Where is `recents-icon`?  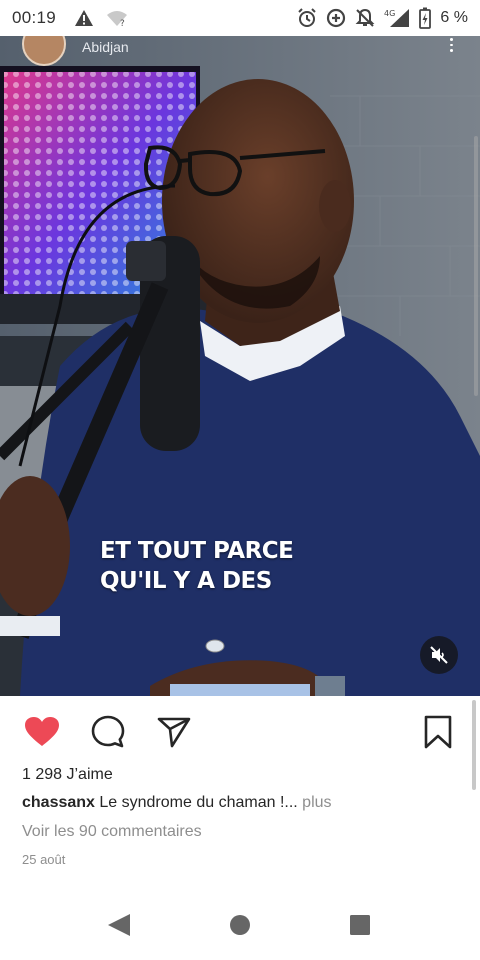 recents-icon is located at coordinates (360, 925).